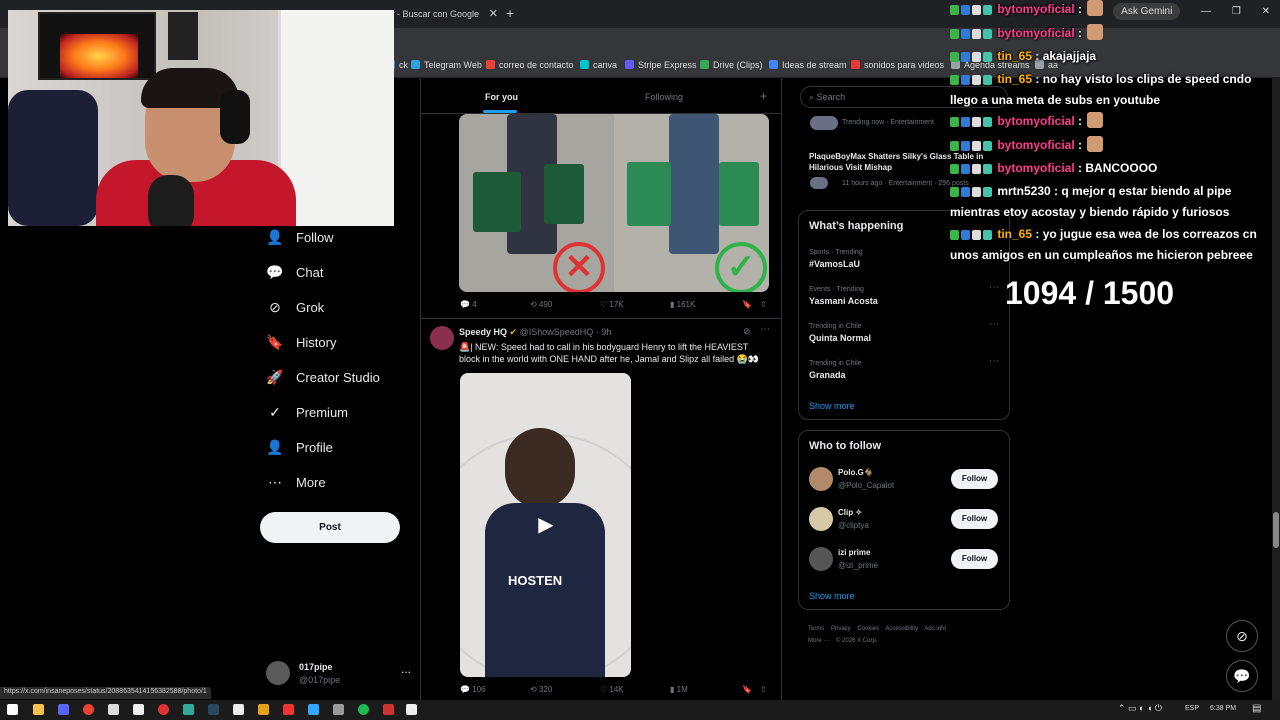 The height and width of the screenshot is (720, 1280). Describe the element at coordinates (299, 447) in the screenshot. I see `nav-item-profile: 👤 Profile` at that location.